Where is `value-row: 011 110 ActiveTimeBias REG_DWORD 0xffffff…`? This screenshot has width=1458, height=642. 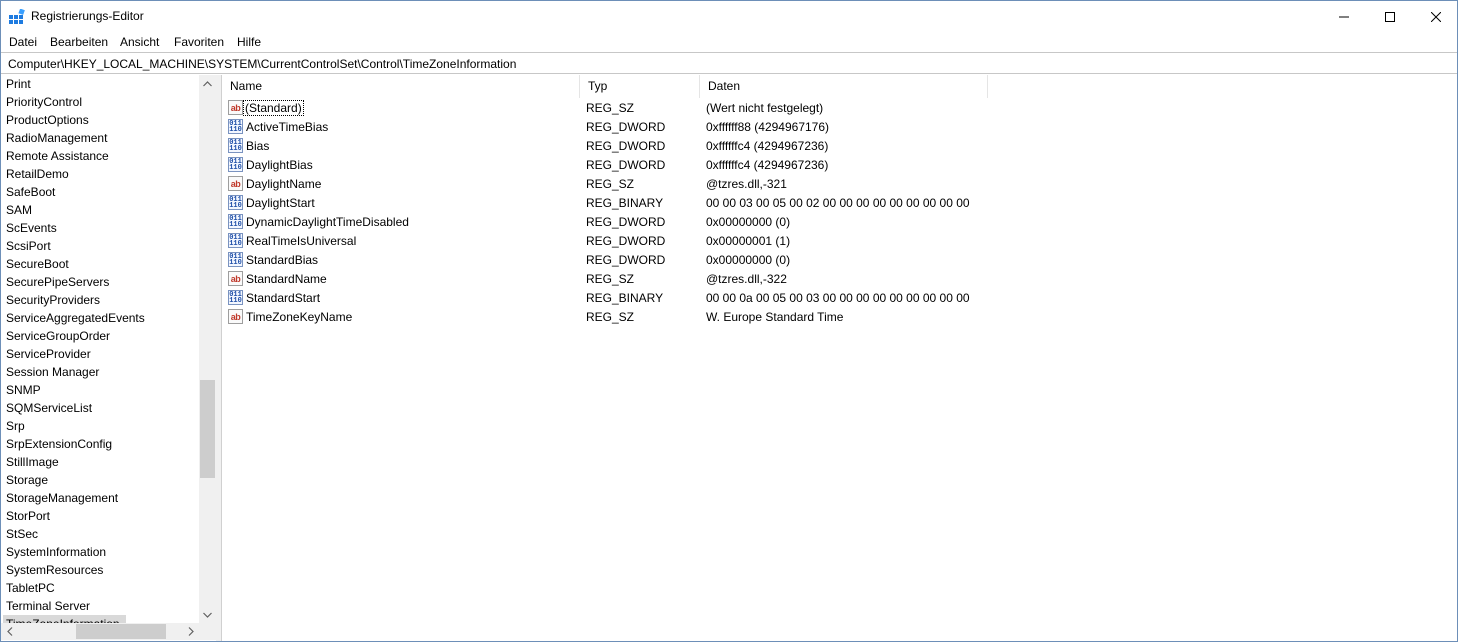
value-row: 011 110 ActiveTimeBias REG_DWORD 0xffffff… is located at coordinates (722, 127).